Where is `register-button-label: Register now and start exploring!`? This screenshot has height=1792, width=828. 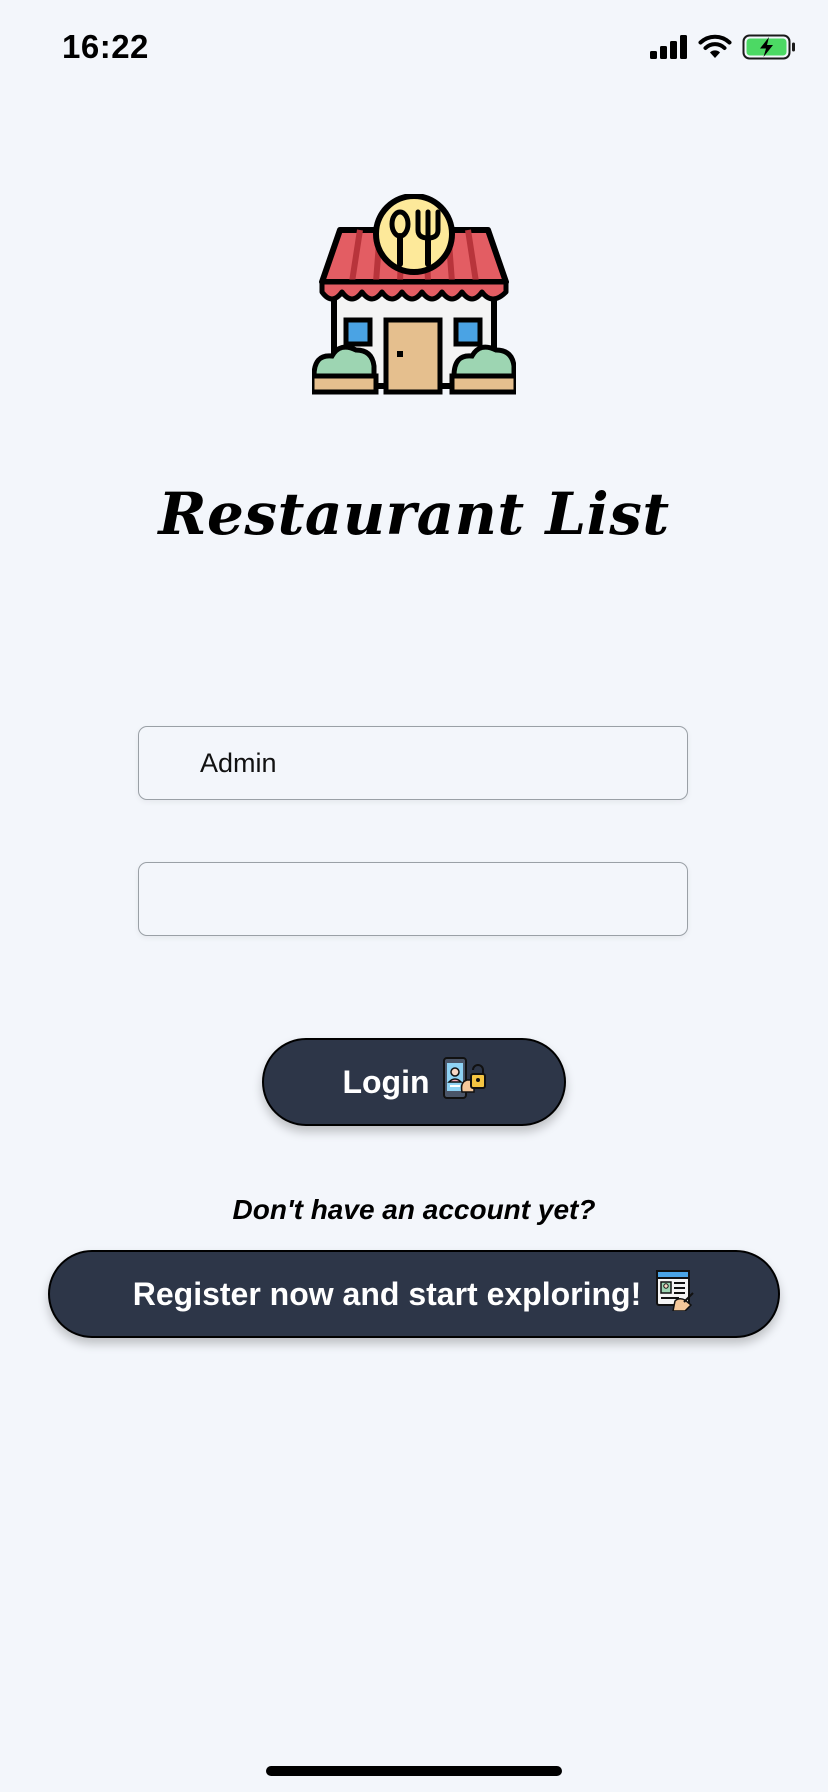
register-button-label: Register now and start exploring! is located at coordinates (387, 1293).